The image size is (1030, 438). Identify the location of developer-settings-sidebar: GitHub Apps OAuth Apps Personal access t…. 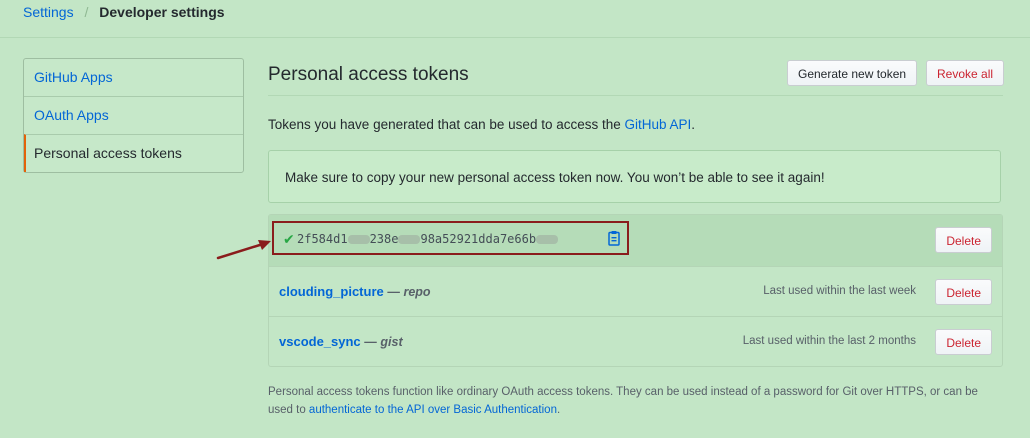
(133, 115).